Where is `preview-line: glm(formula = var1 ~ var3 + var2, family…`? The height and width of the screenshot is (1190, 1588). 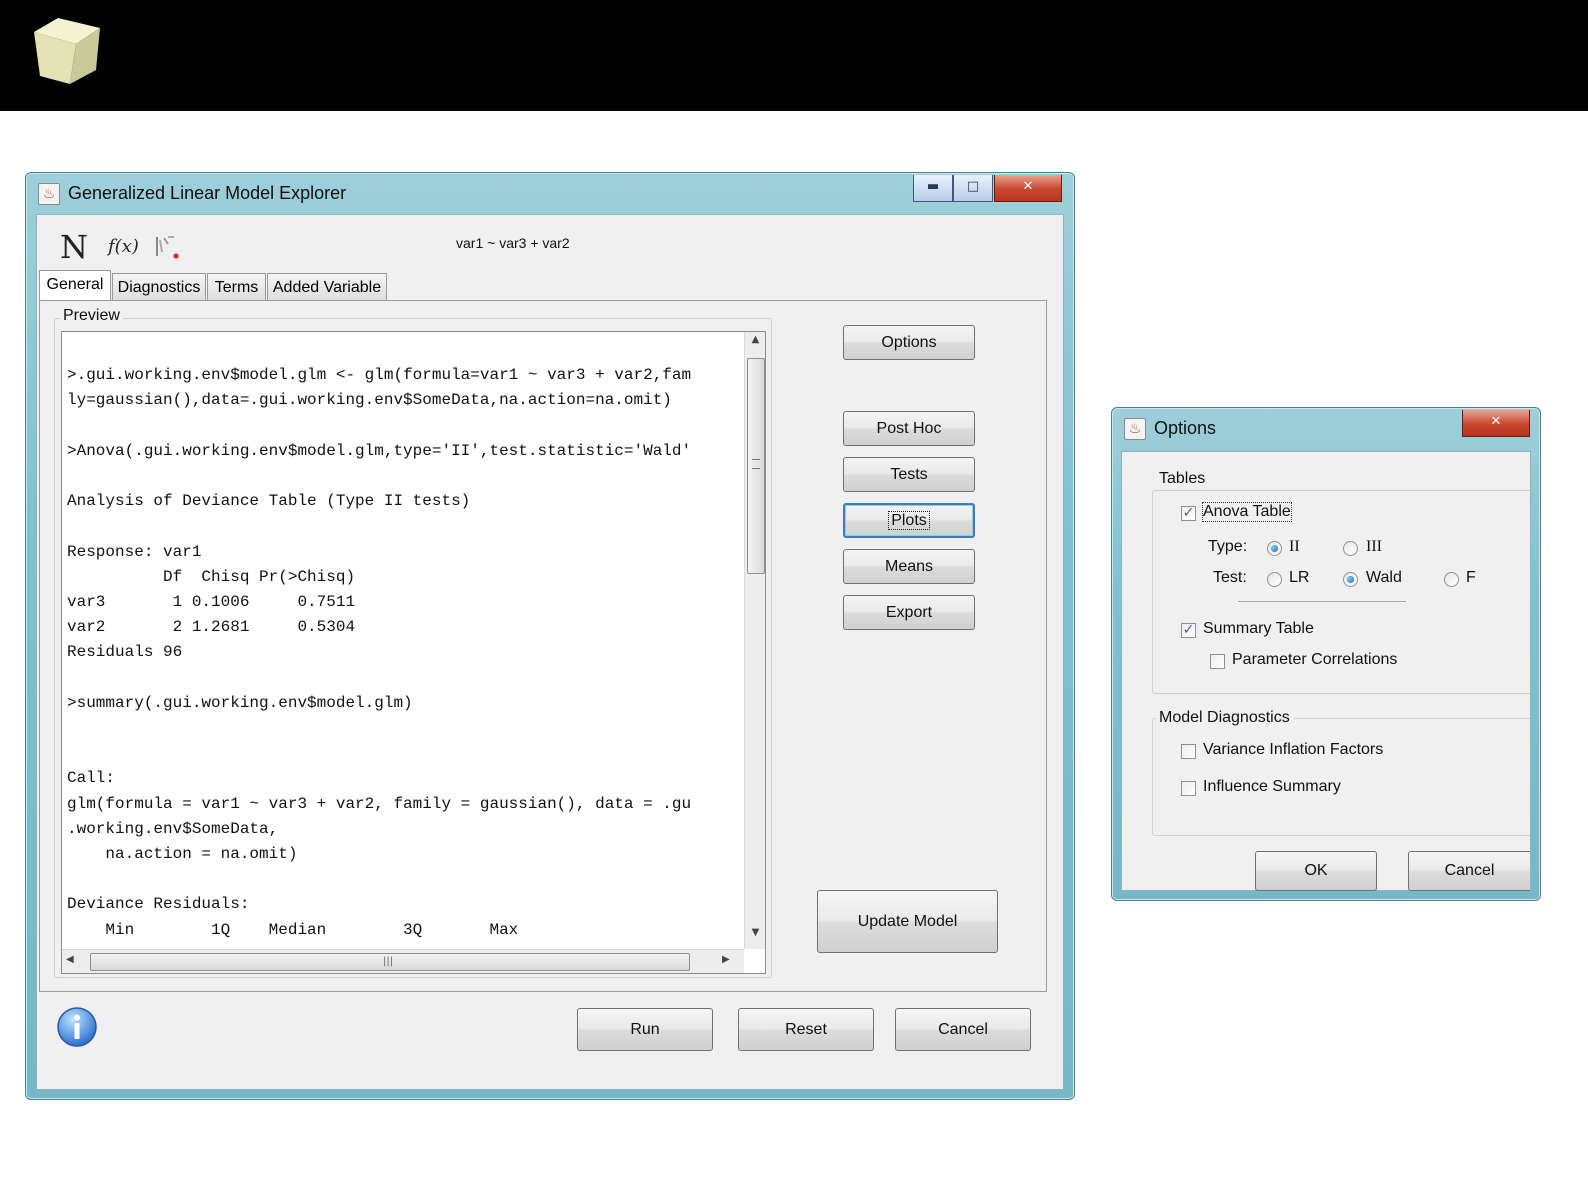
preview-line: glm(formula = var1 ~ var3 + var2, family… is located at coordinates (379, 803).